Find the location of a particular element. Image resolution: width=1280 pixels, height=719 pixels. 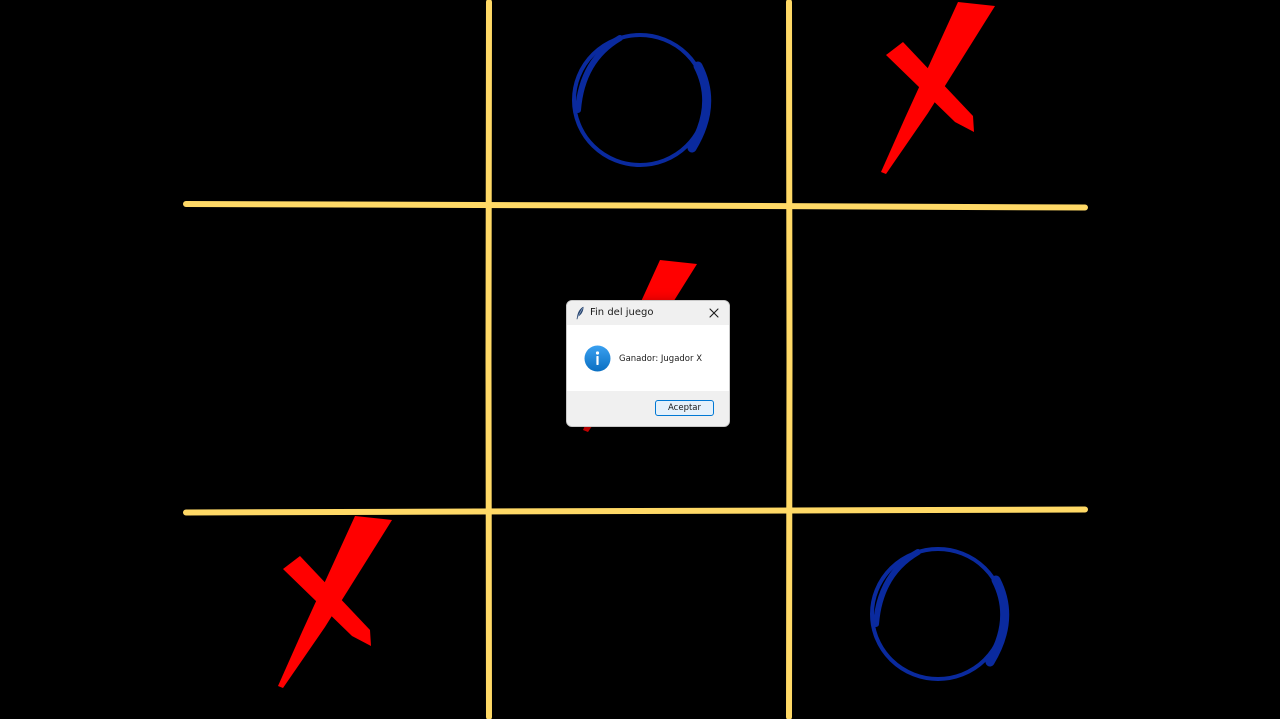

dialog-body: Ganador: Jugador X is located at coordinates (648, 358).